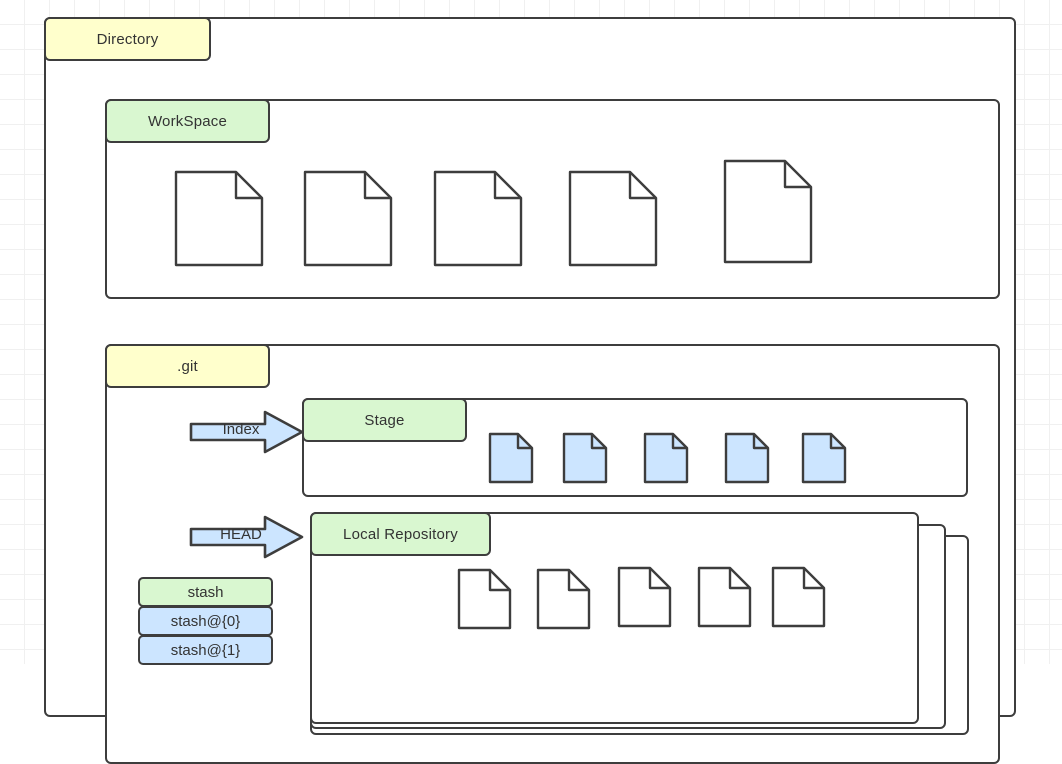  I want to click on stash-entry-0: stash@{0}, so click(205, 621).